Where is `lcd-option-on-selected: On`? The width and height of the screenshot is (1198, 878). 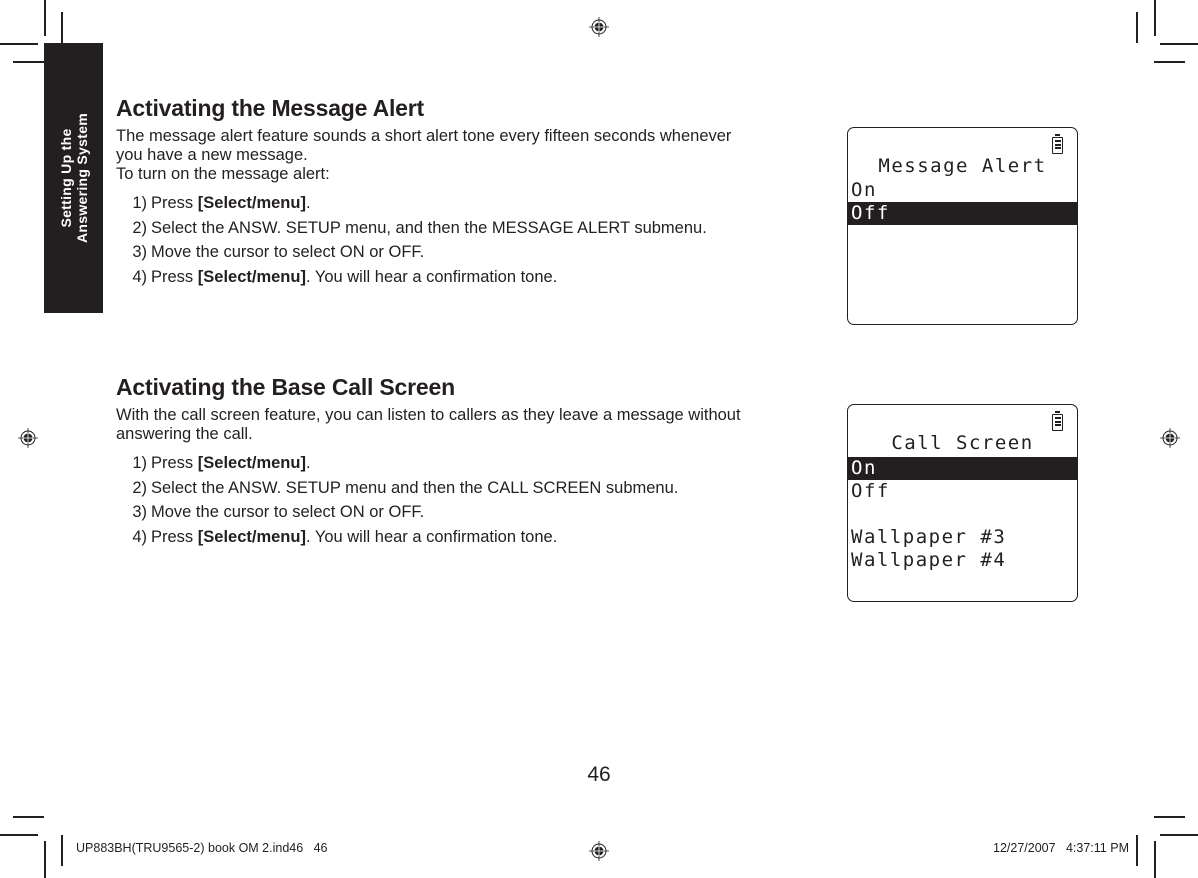 lcd-option-on-selected: On is located at coordinates (962, 468).